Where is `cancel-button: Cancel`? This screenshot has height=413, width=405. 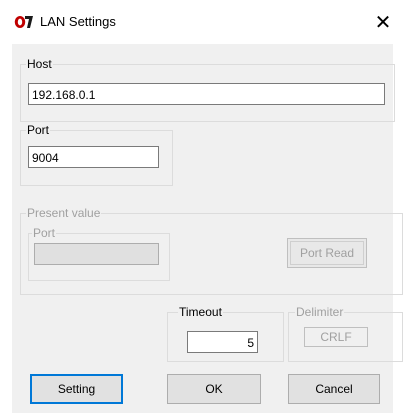
cancel-button: Cancel is located at coordinates (334, 389).